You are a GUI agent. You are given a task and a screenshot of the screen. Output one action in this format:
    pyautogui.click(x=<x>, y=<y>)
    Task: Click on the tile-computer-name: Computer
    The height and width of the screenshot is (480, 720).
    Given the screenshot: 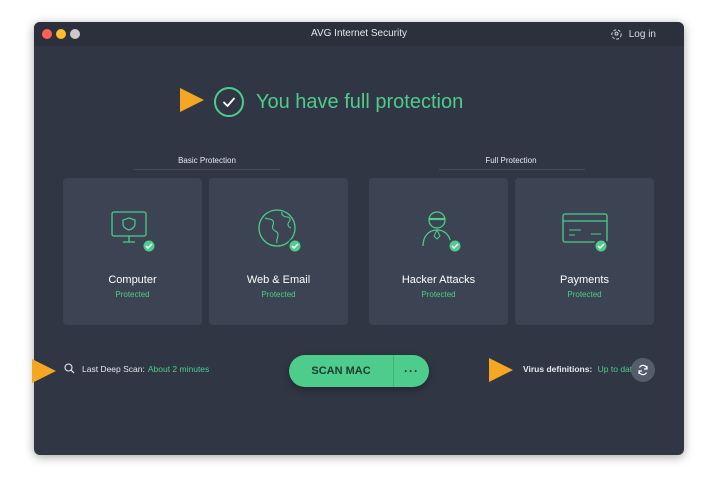 What is the action you would take?
    pyautogui.click(x=132, y=280)
    